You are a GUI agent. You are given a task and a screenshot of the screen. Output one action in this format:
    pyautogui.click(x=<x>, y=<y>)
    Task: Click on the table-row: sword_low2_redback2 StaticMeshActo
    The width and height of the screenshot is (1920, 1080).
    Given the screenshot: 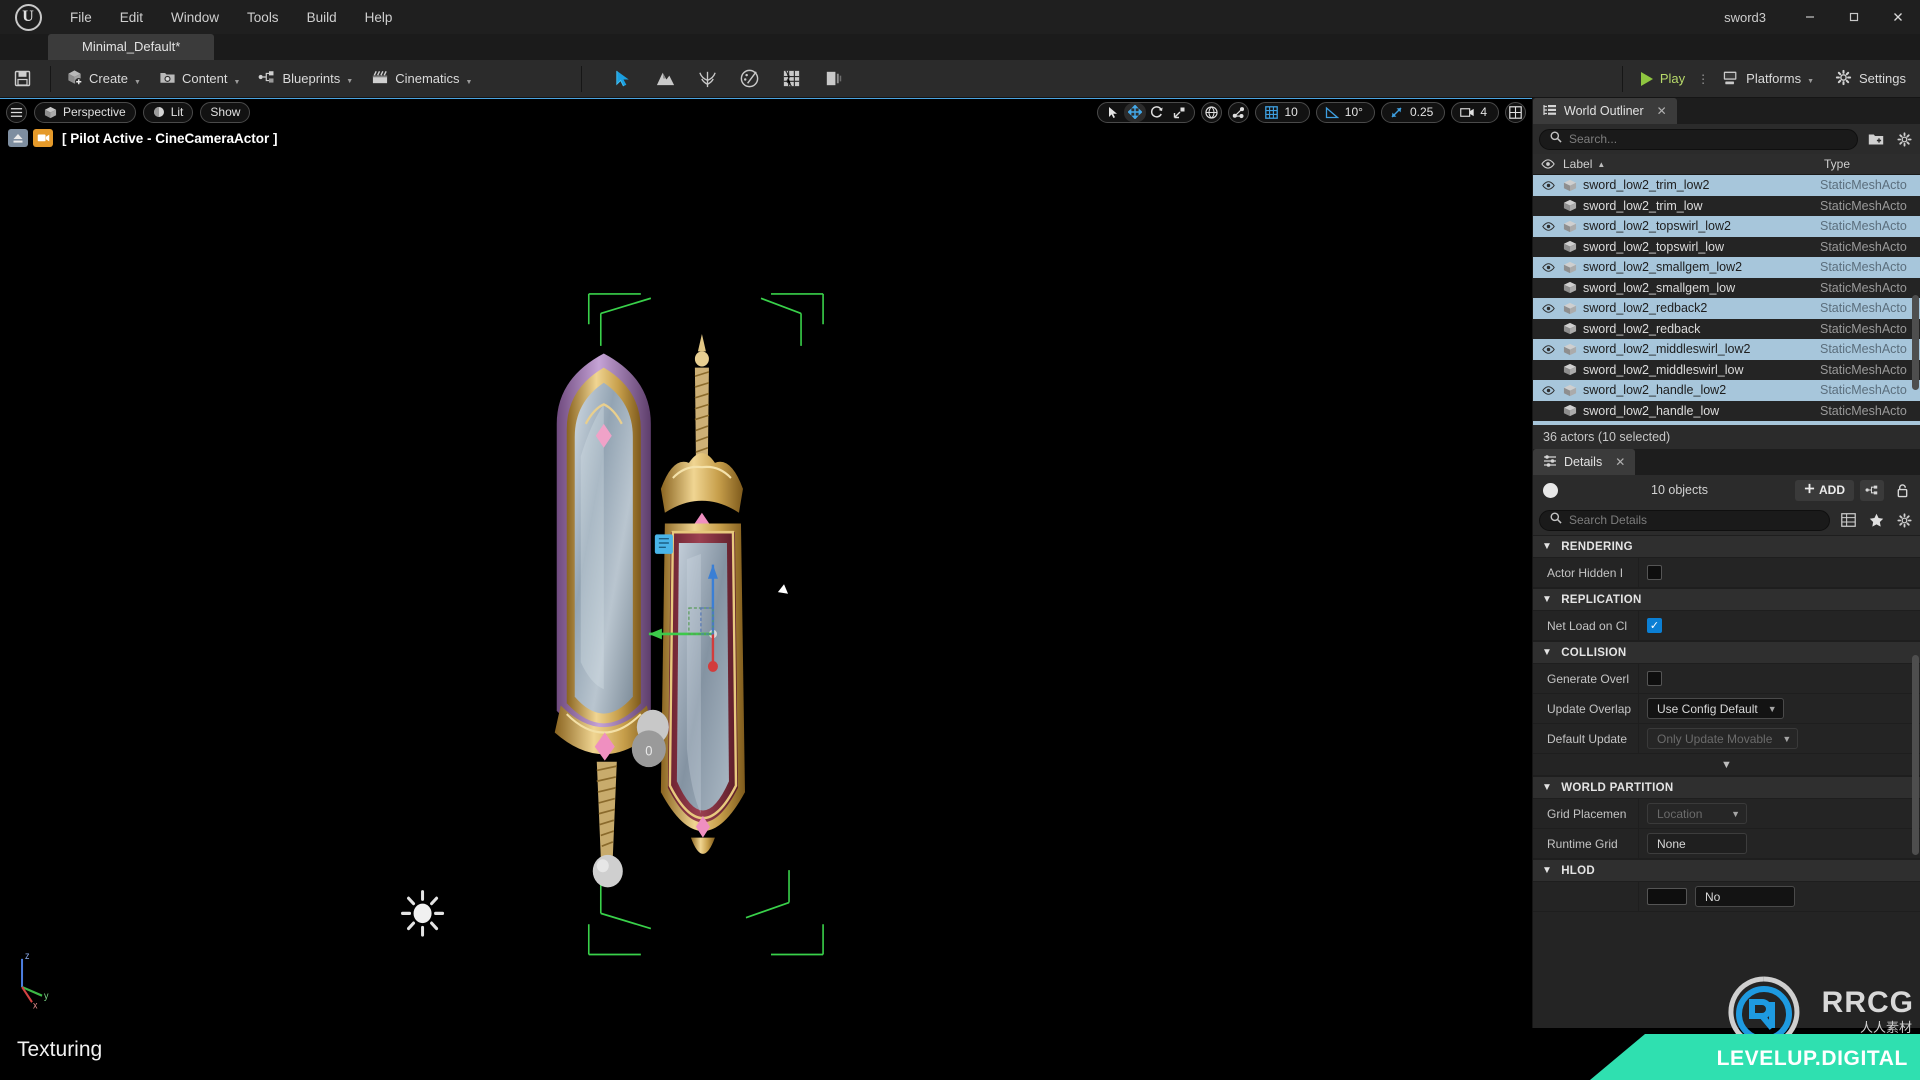 What is the action you would take?
    pyautogui.click(x=1726, y=308)
    